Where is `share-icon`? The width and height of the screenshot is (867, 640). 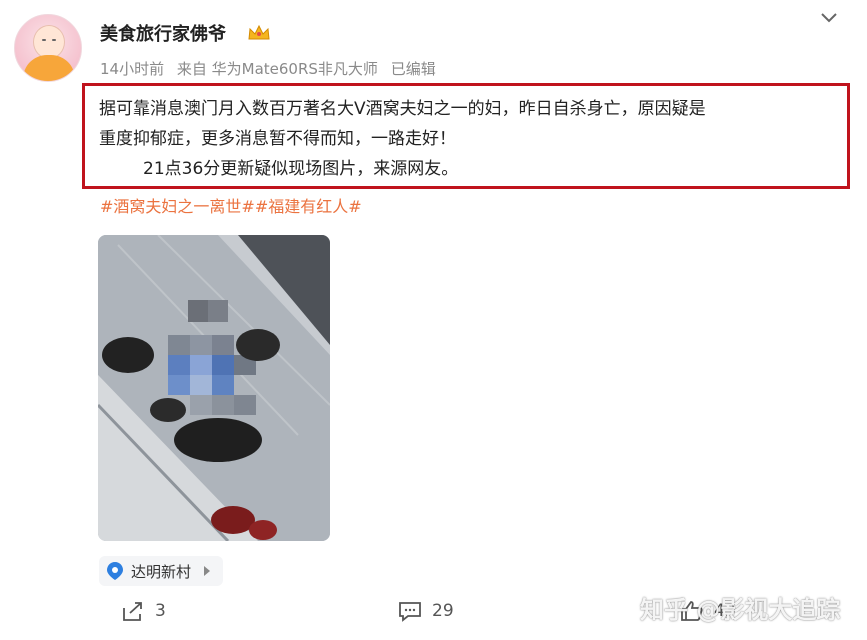 share-icon is located at coordinates (132, 611).